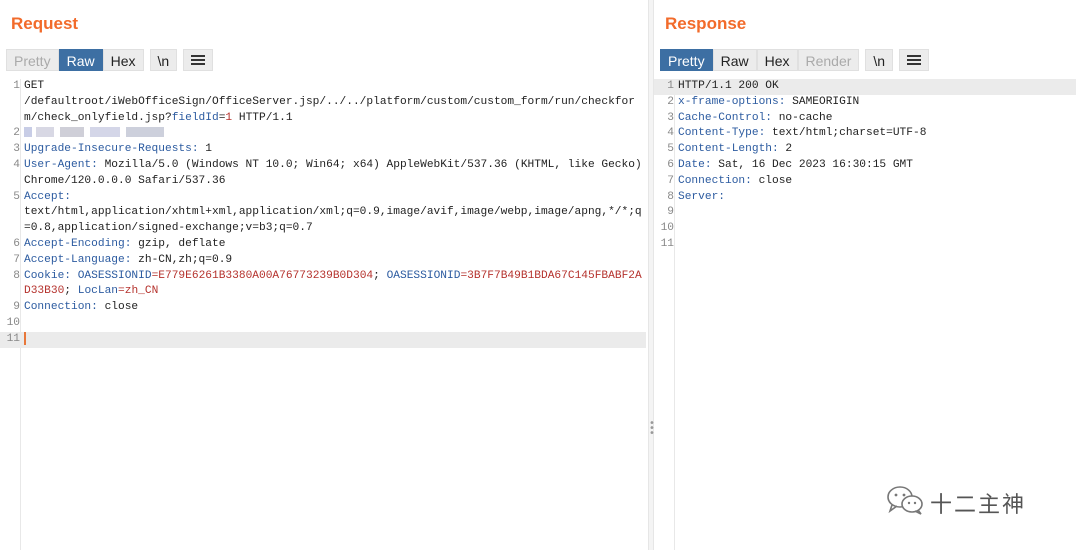 This screenshot has height=550, width=1080. I want to click on response-line: 11, so click(667, 243).